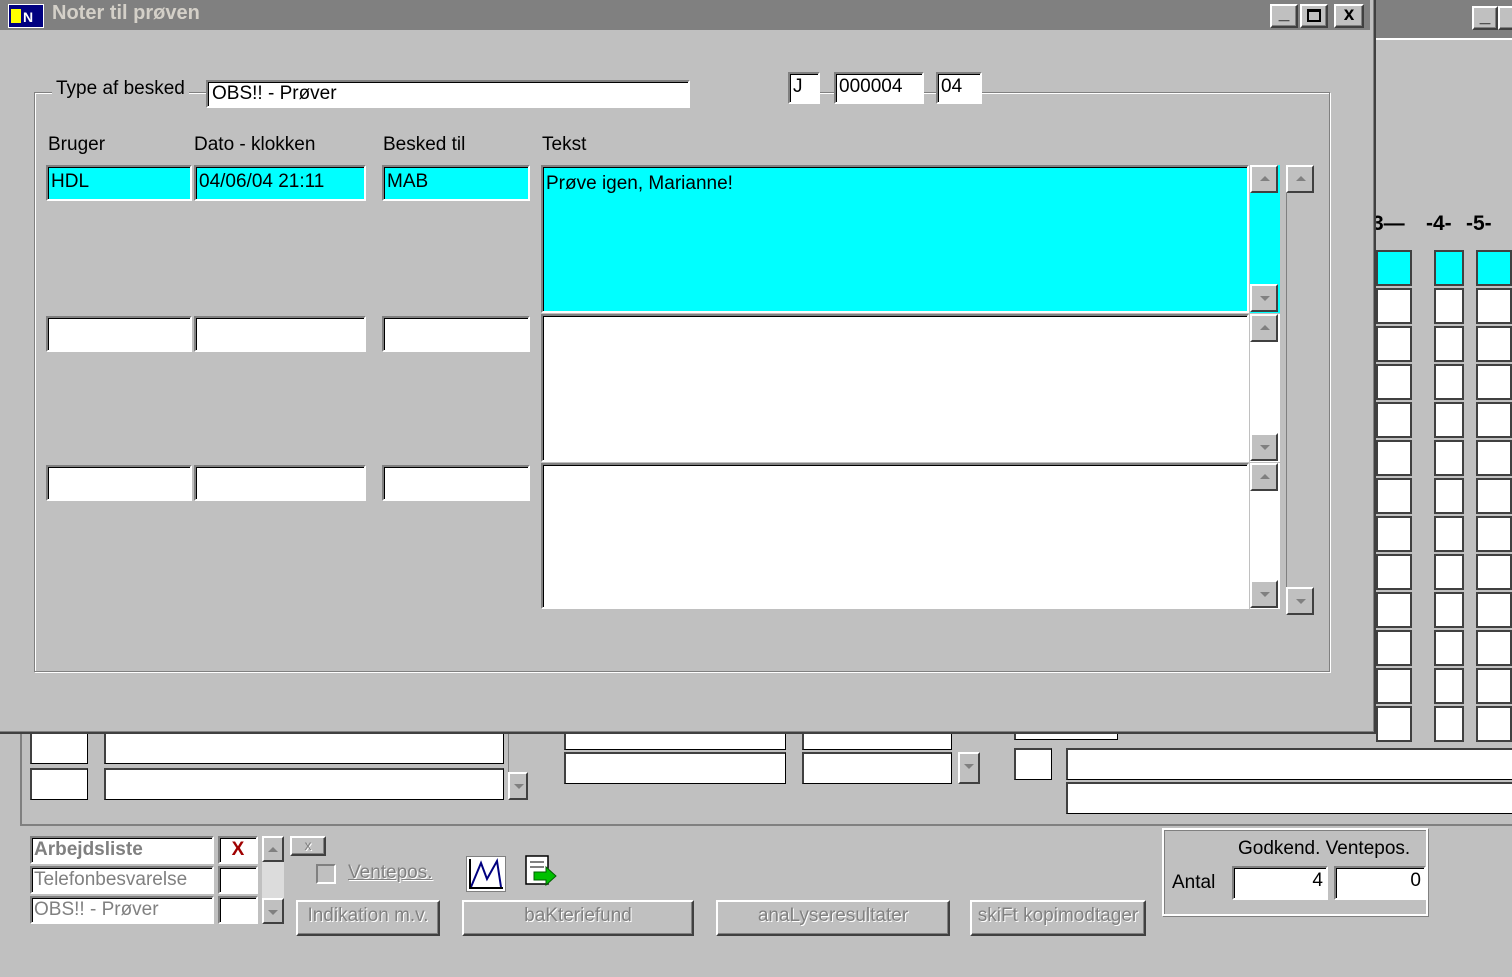  Describe the element at coordinates (326, 874) in the screenshot. I see `ventepos-checkbox` at that location.